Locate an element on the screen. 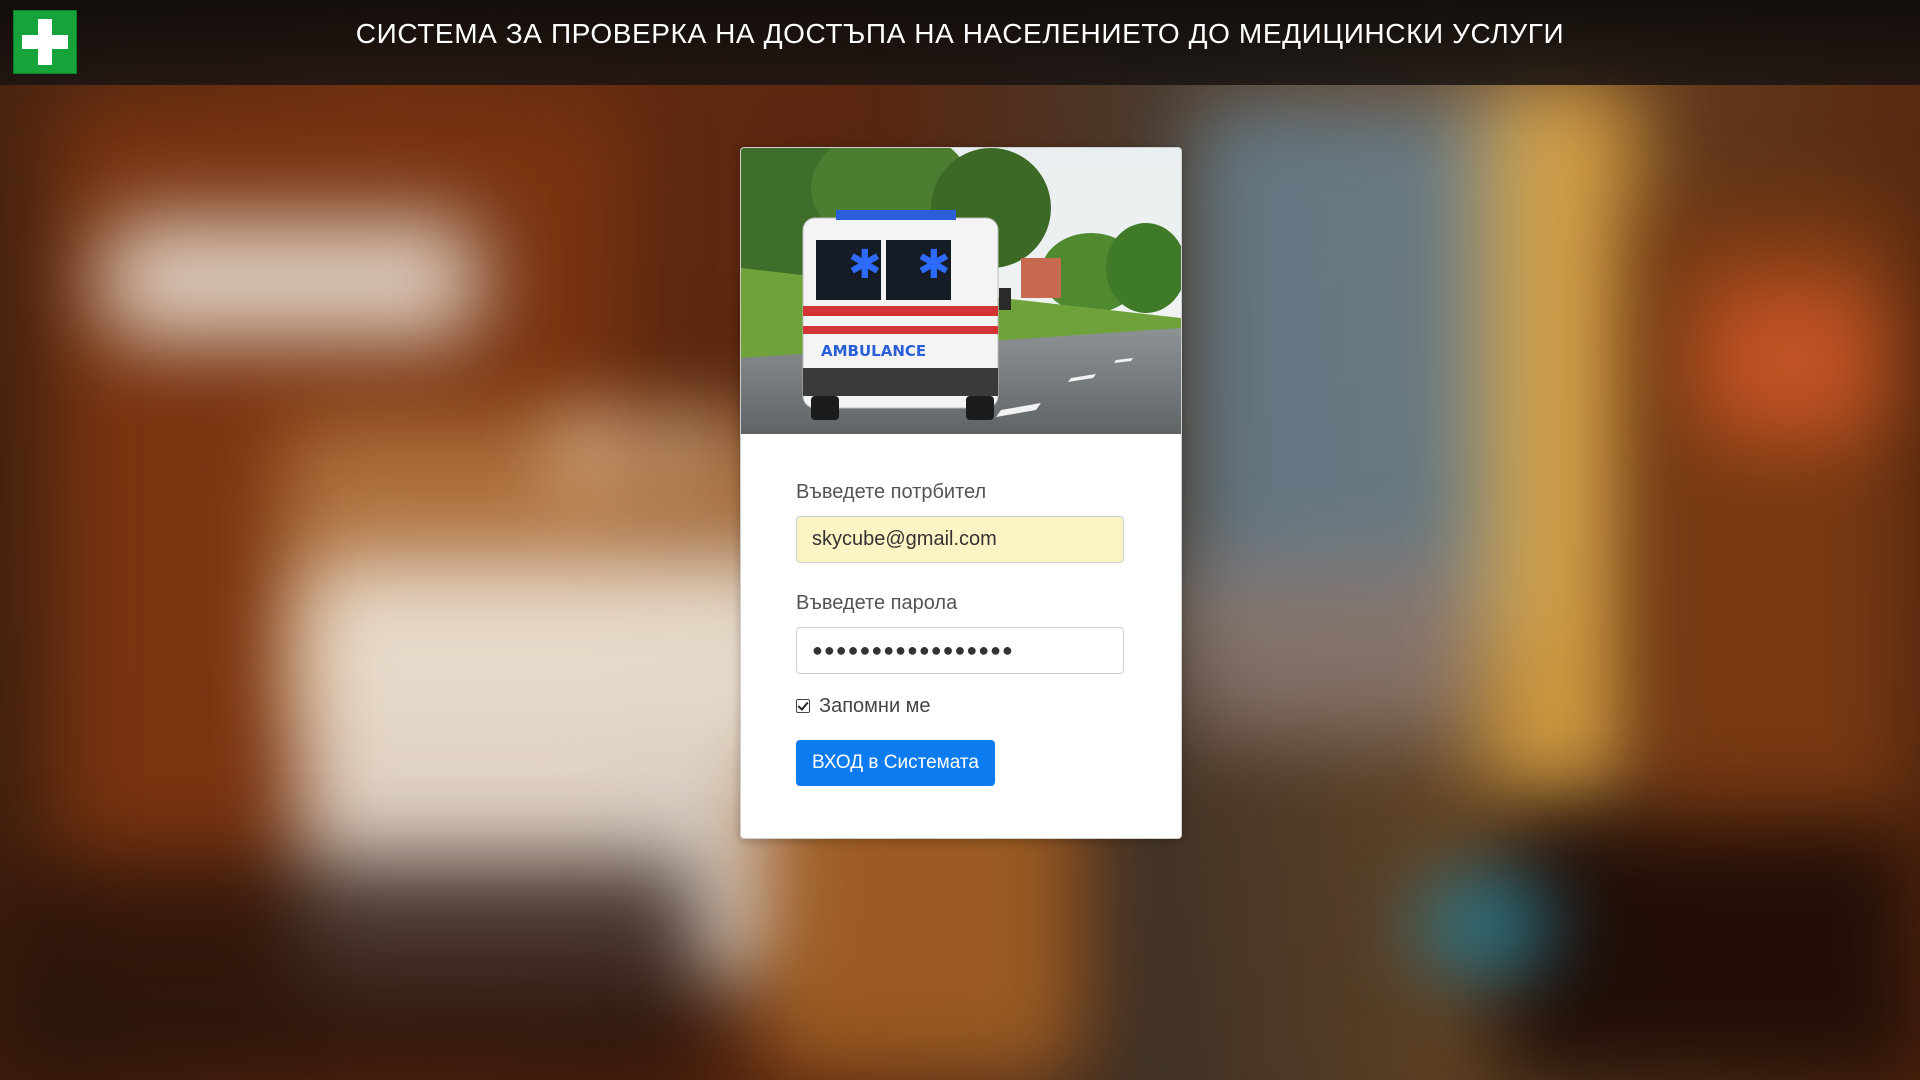 Image resolution: width=1920 pixels, height=1080 pixels. password-label: Въведете парола is located at coordinates (877, 603).